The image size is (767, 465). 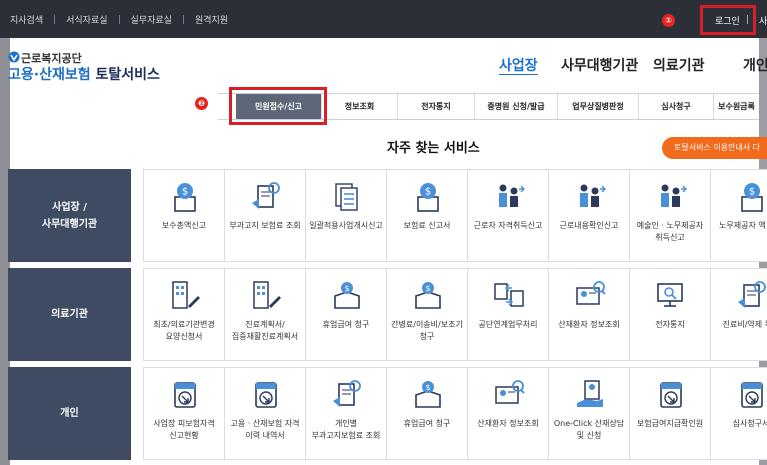 I want to click on login-link: 로그인, so click(x=727, y=20).